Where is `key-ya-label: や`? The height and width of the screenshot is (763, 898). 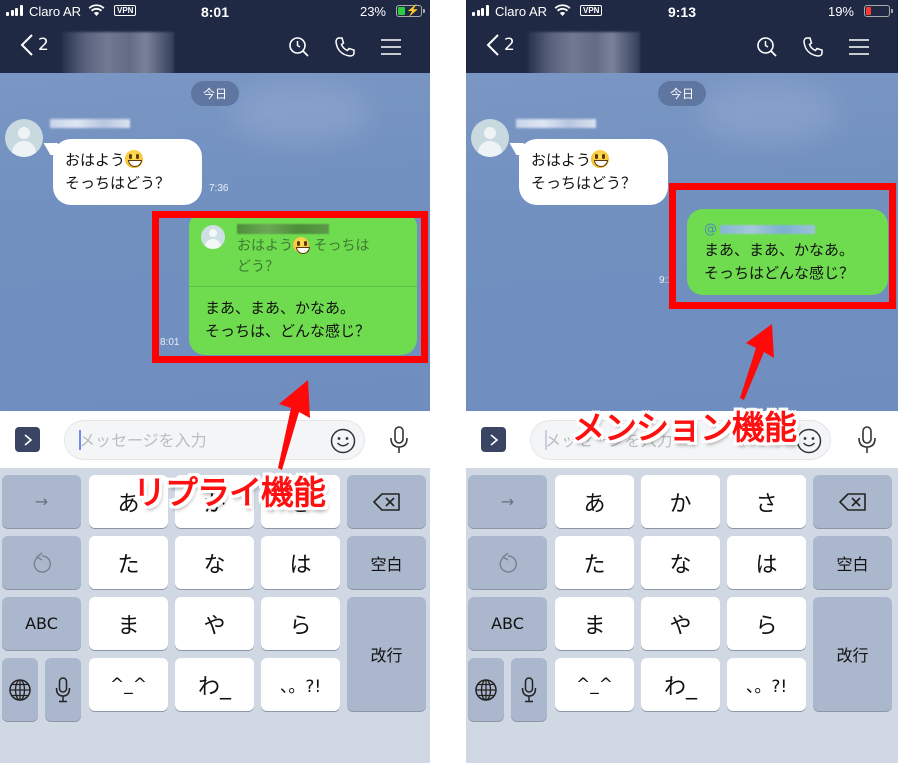
key-ya-label: や is located at coordinates (214, 626).